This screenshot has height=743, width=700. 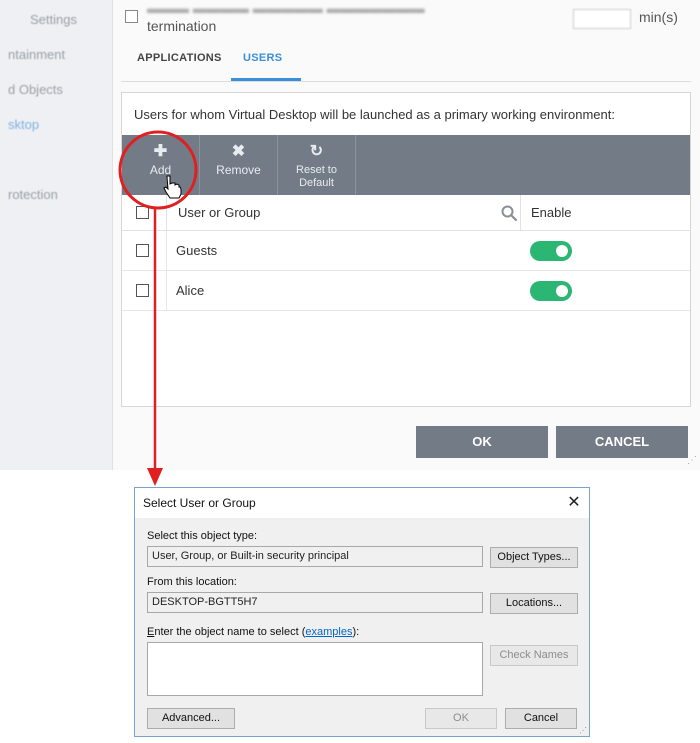 I want to click on plus-icon: ✚, so click(x=160, y=151).